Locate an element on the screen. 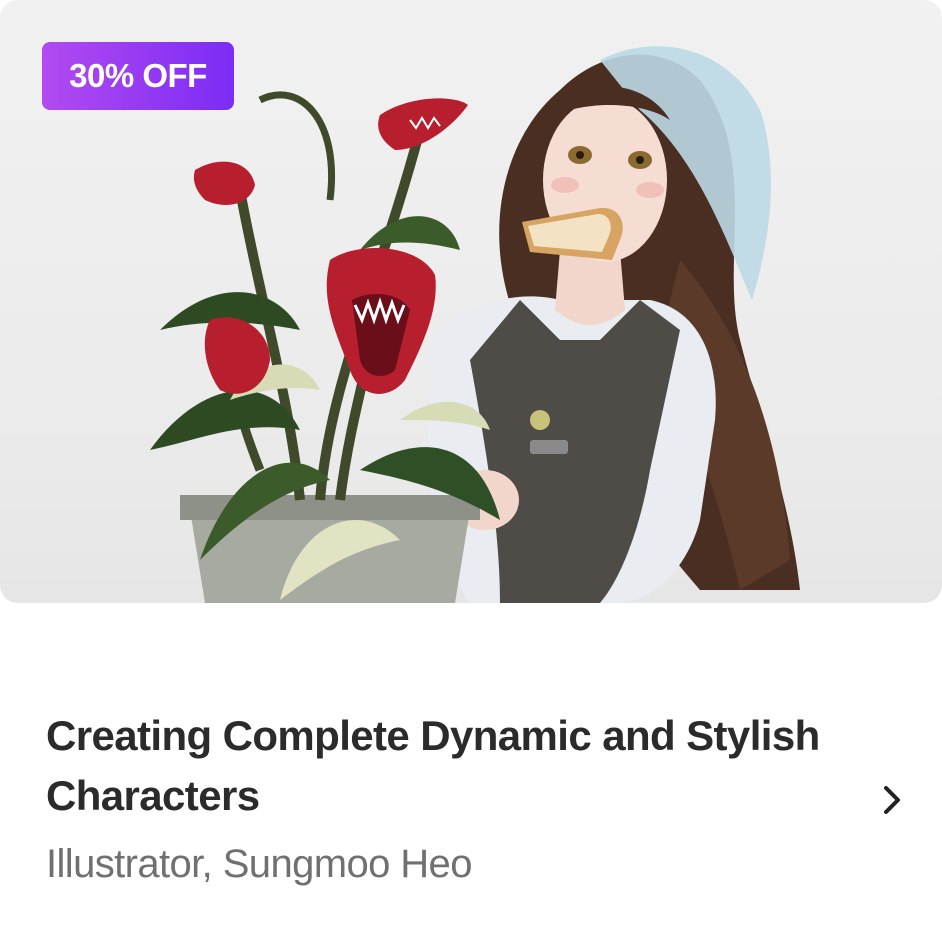 The image size is (942, 936). course-instructor: Illustrator, Sungmoo Heo is located at coordinates (259, 864).